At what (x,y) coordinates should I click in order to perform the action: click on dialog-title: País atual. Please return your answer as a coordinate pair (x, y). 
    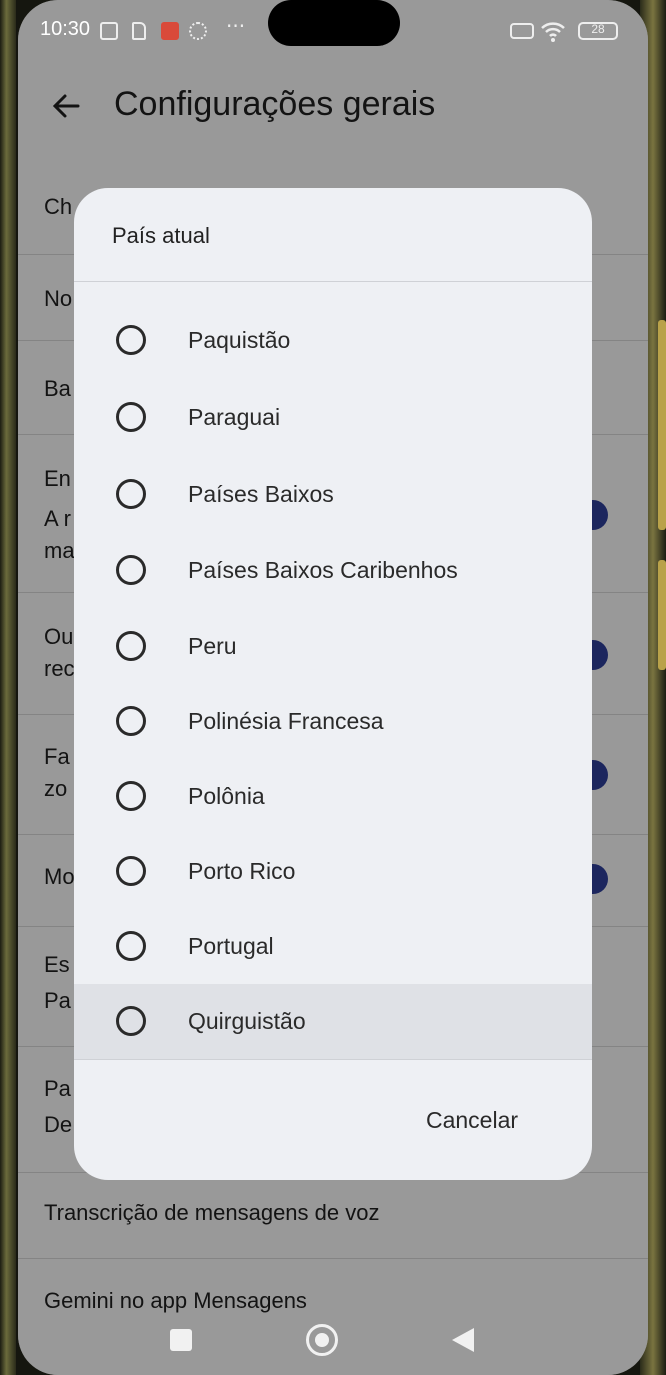
    Looking at the image, I should click on (161, 235).